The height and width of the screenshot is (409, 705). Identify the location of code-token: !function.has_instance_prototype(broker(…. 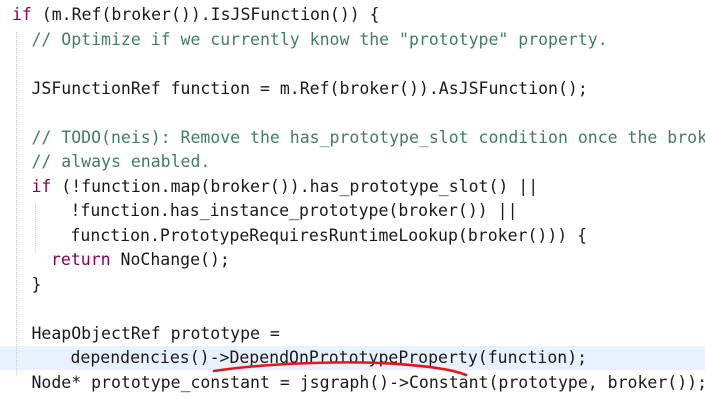
(294, 210).